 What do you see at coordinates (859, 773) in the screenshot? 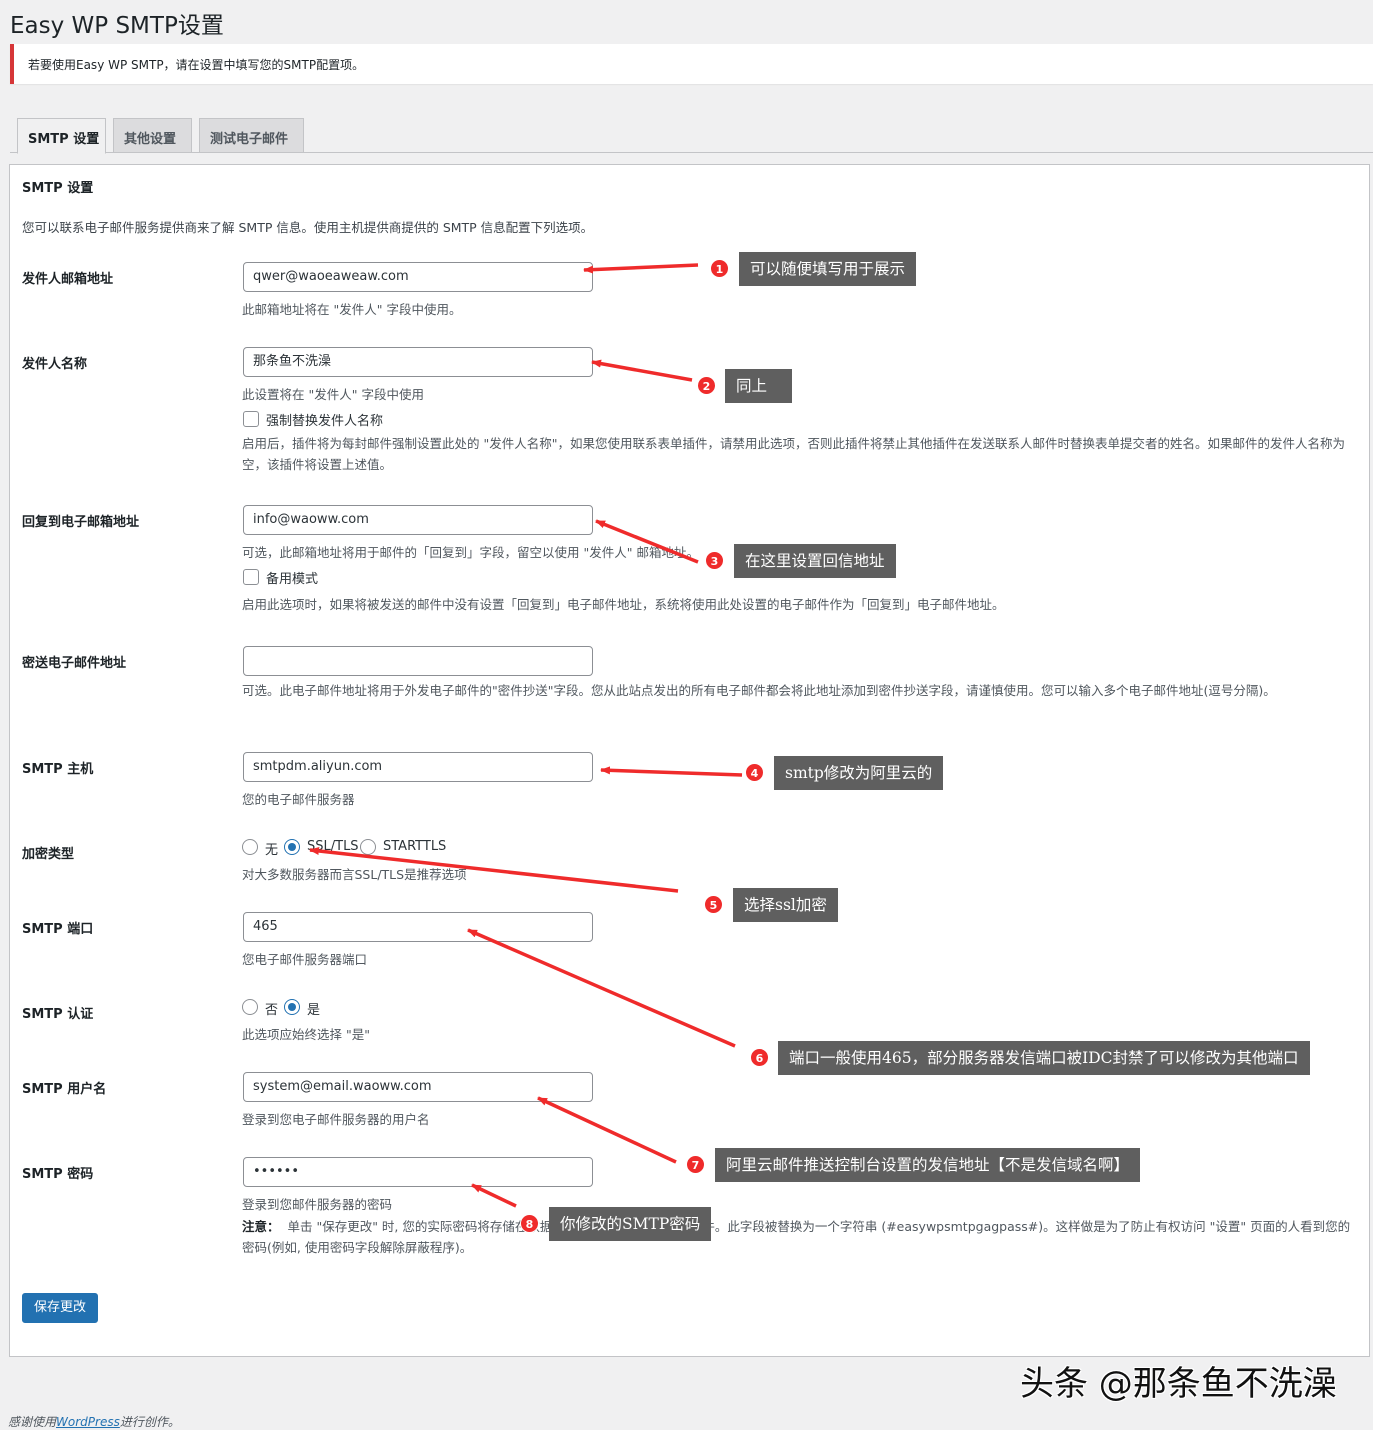
I see `callout-4: smtp修改为阿里云的` at bounding box center [859, 773].